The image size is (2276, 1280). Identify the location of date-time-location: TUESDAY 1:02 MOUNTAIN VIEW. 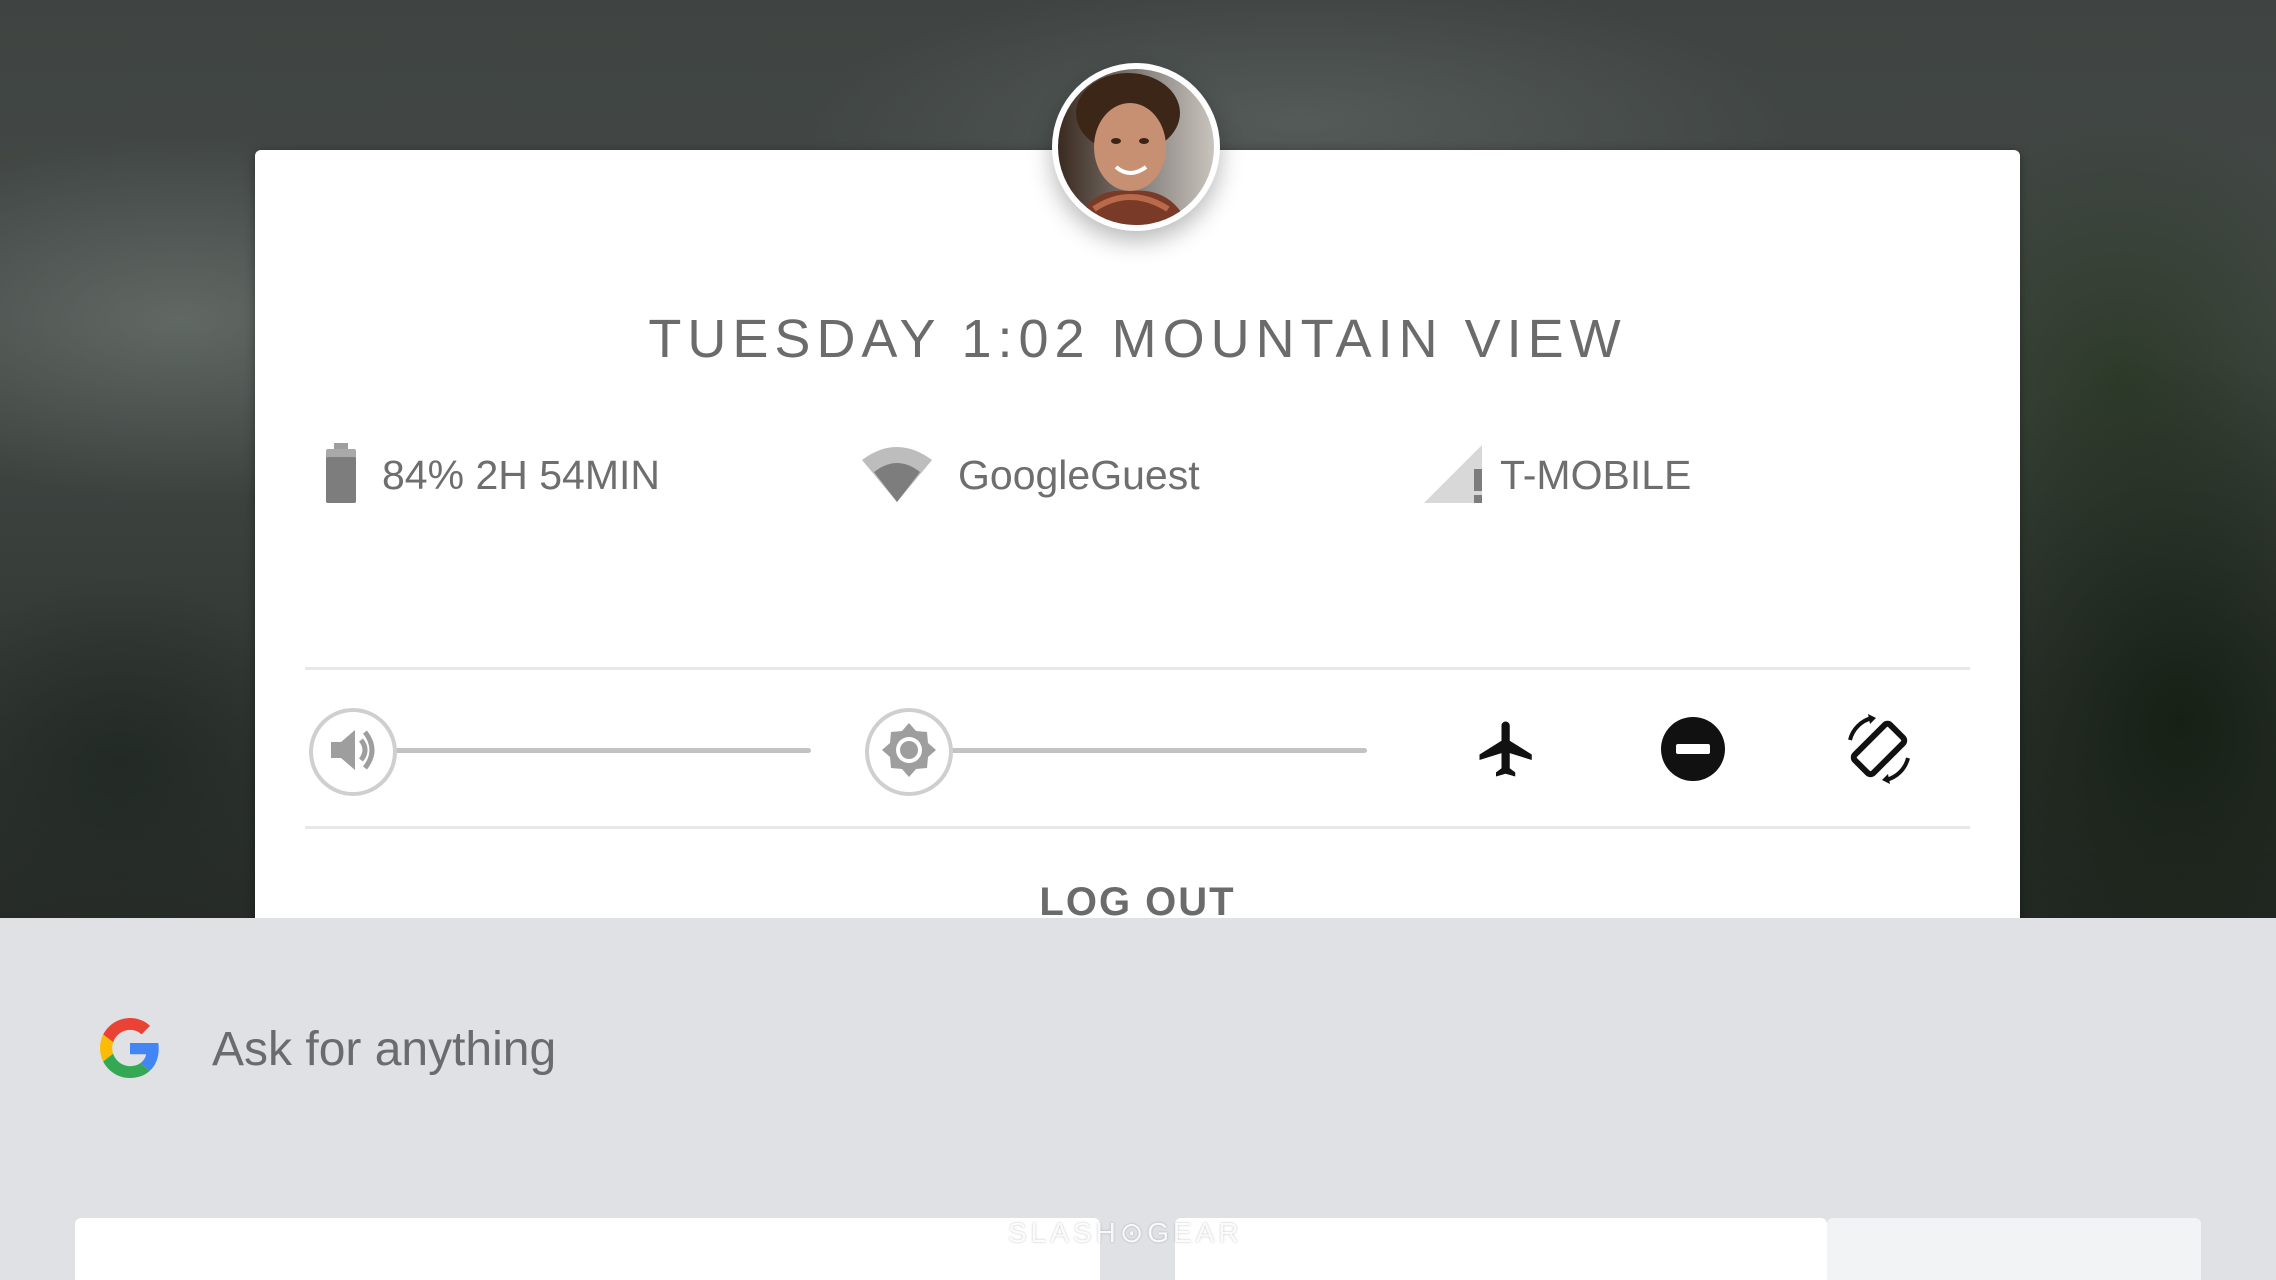
(1137, 339).